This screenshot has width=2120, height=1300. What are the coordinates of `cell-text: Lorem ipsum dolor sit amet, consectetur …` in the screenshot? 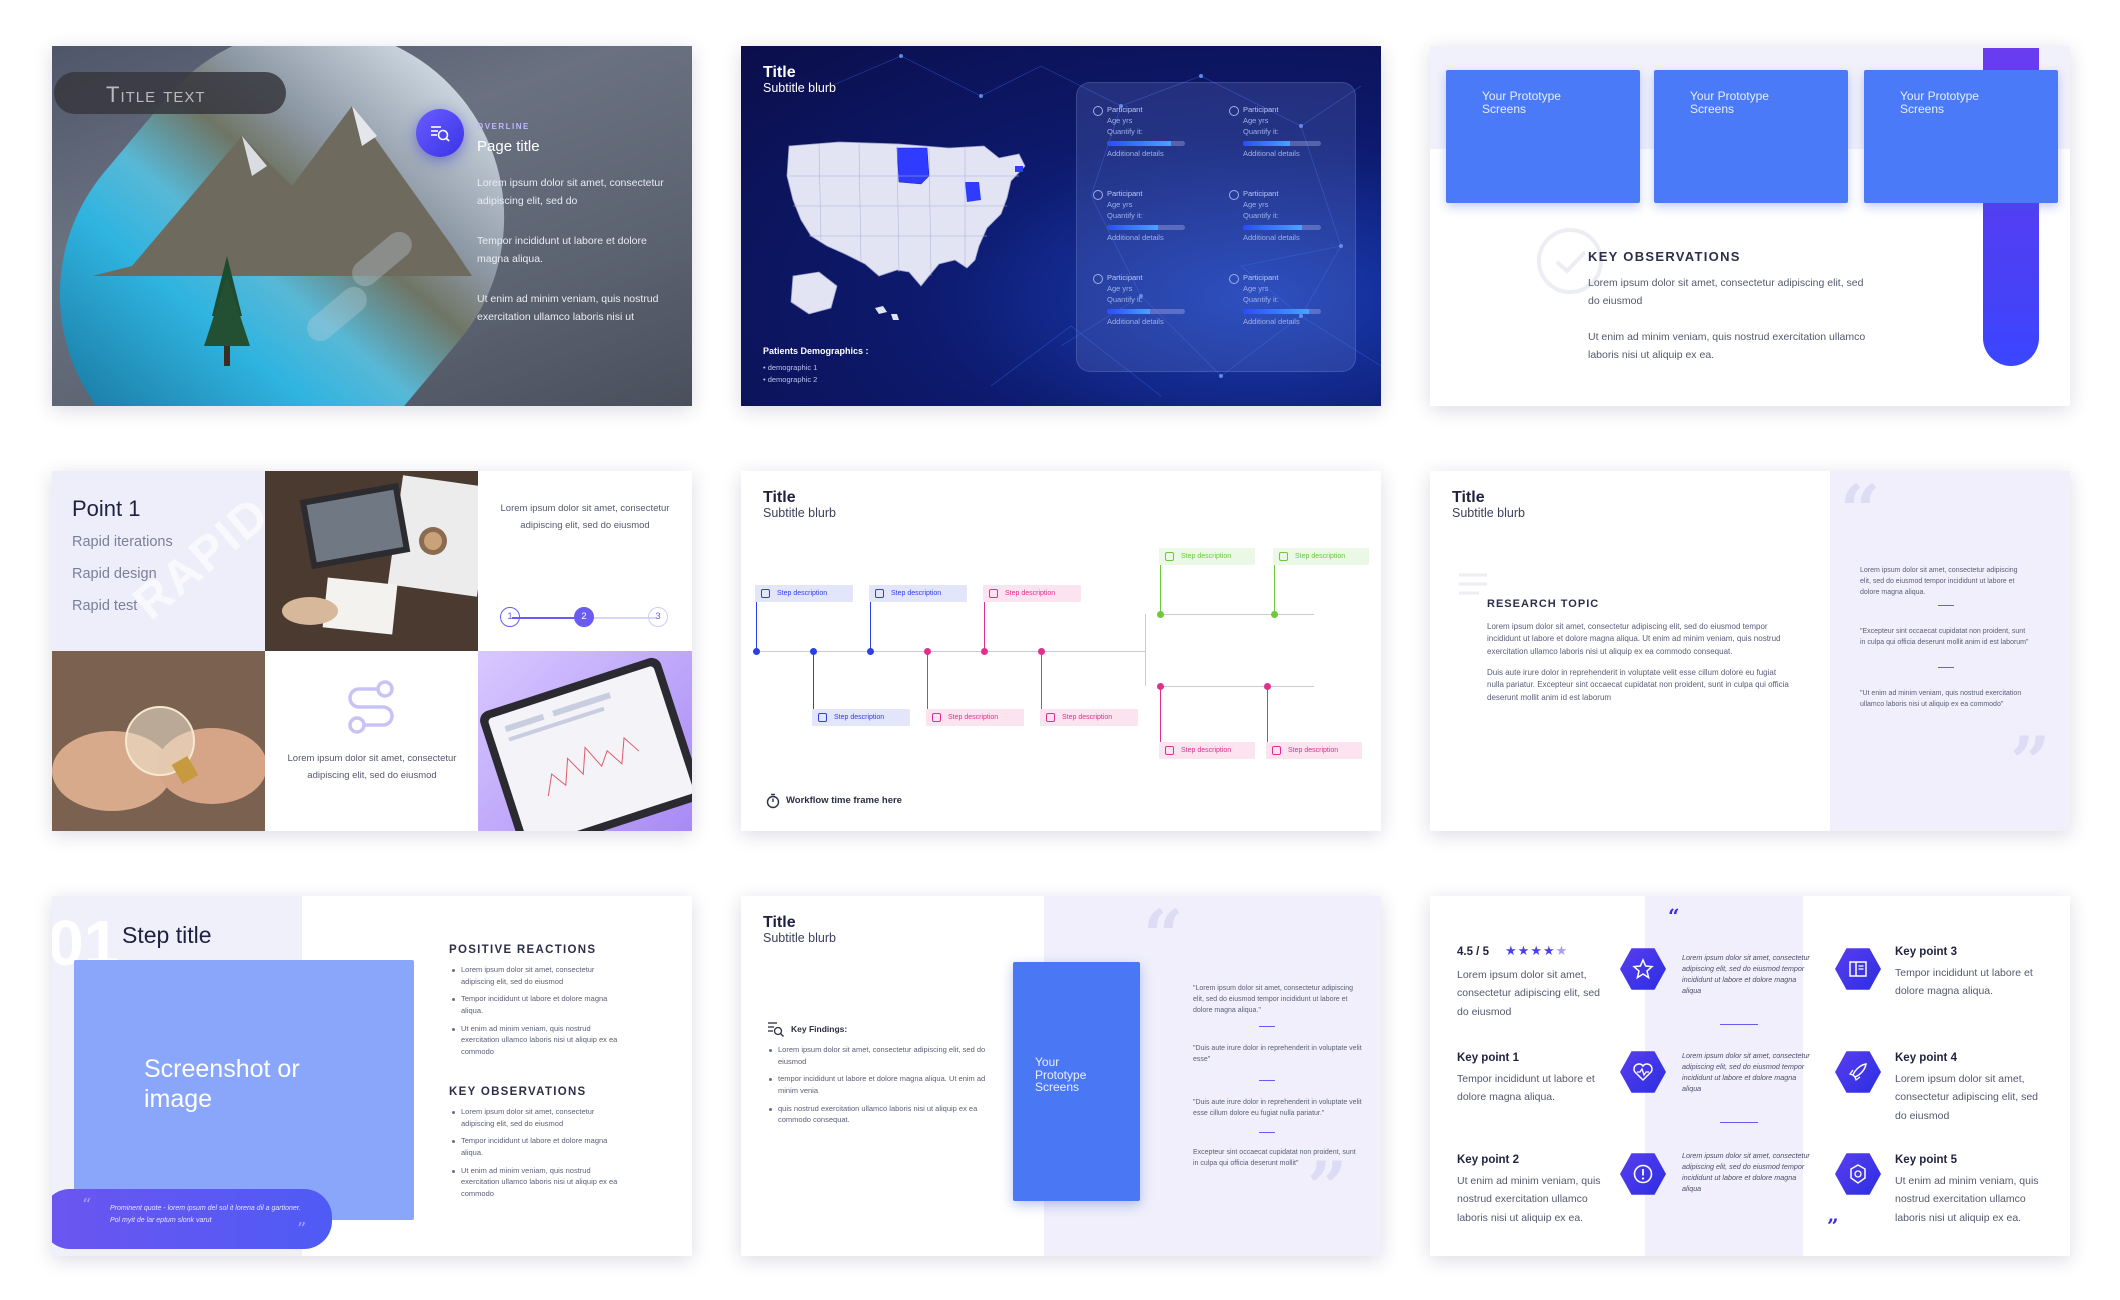 It's located at (585, 517).